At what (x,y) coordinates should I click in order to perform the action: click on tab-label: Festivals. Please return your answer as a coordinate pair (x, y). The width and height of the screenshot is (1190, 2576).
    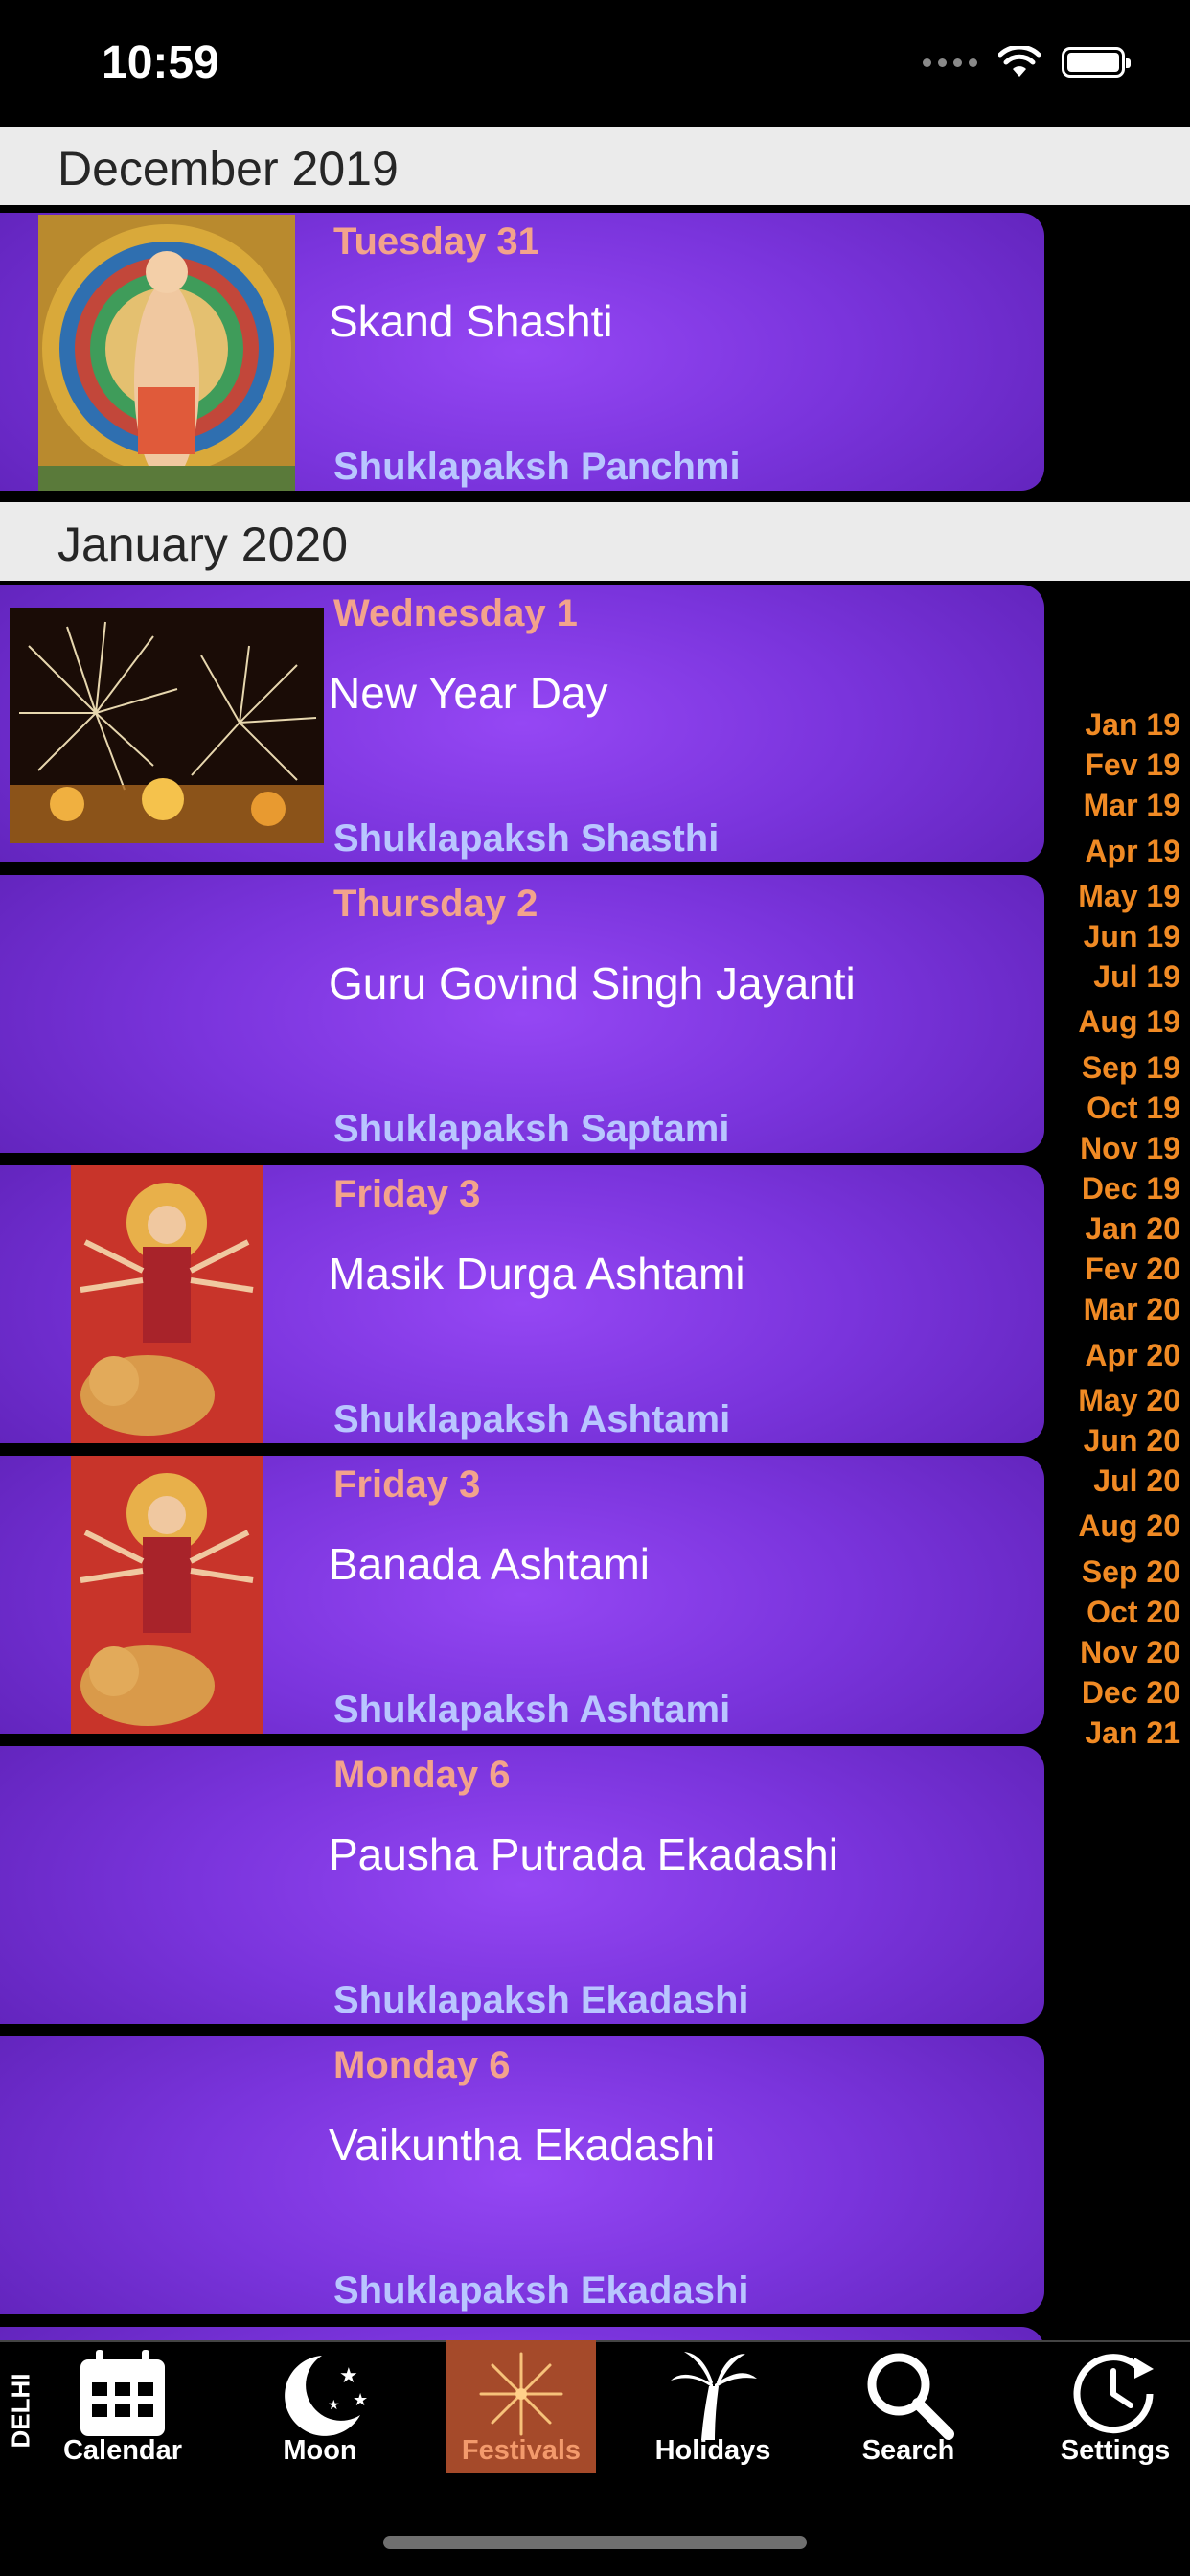
    Looking at the image, I should click on (522, 2450).